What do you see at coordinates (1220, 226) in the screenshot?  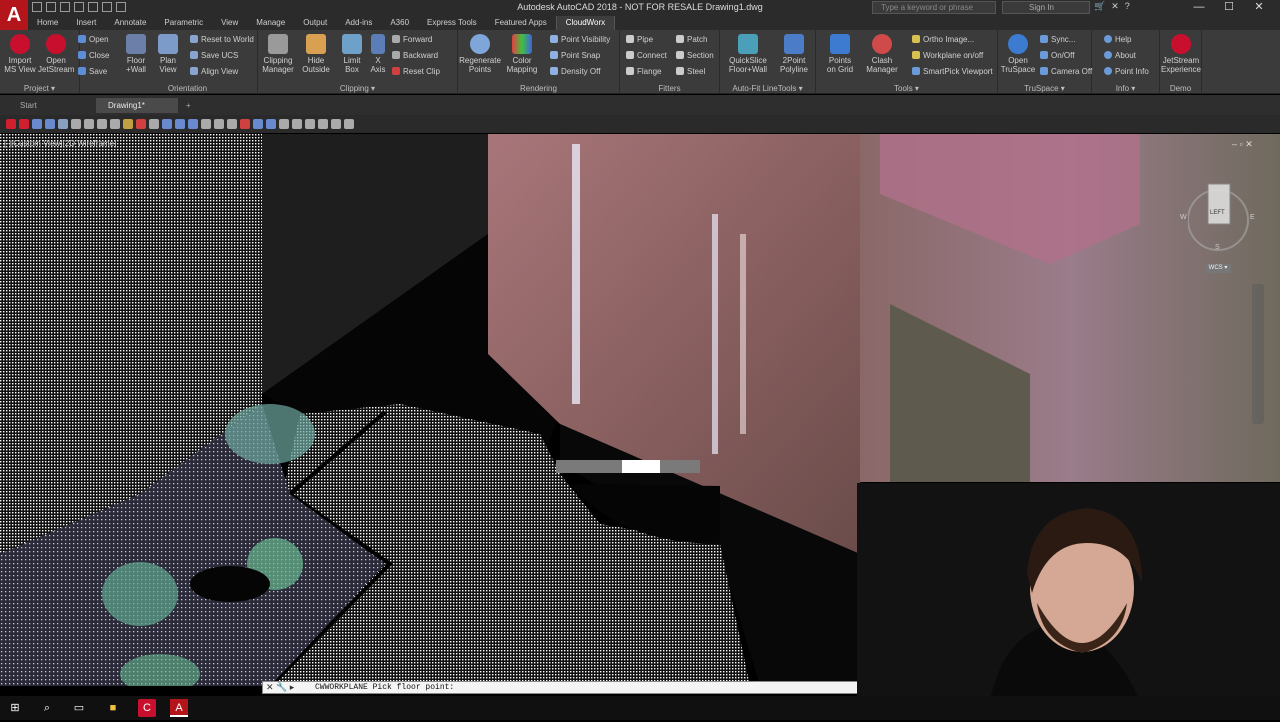 I see `viewcube: LEFT W E S WCS ▾` at bounding box center [1220, 226].